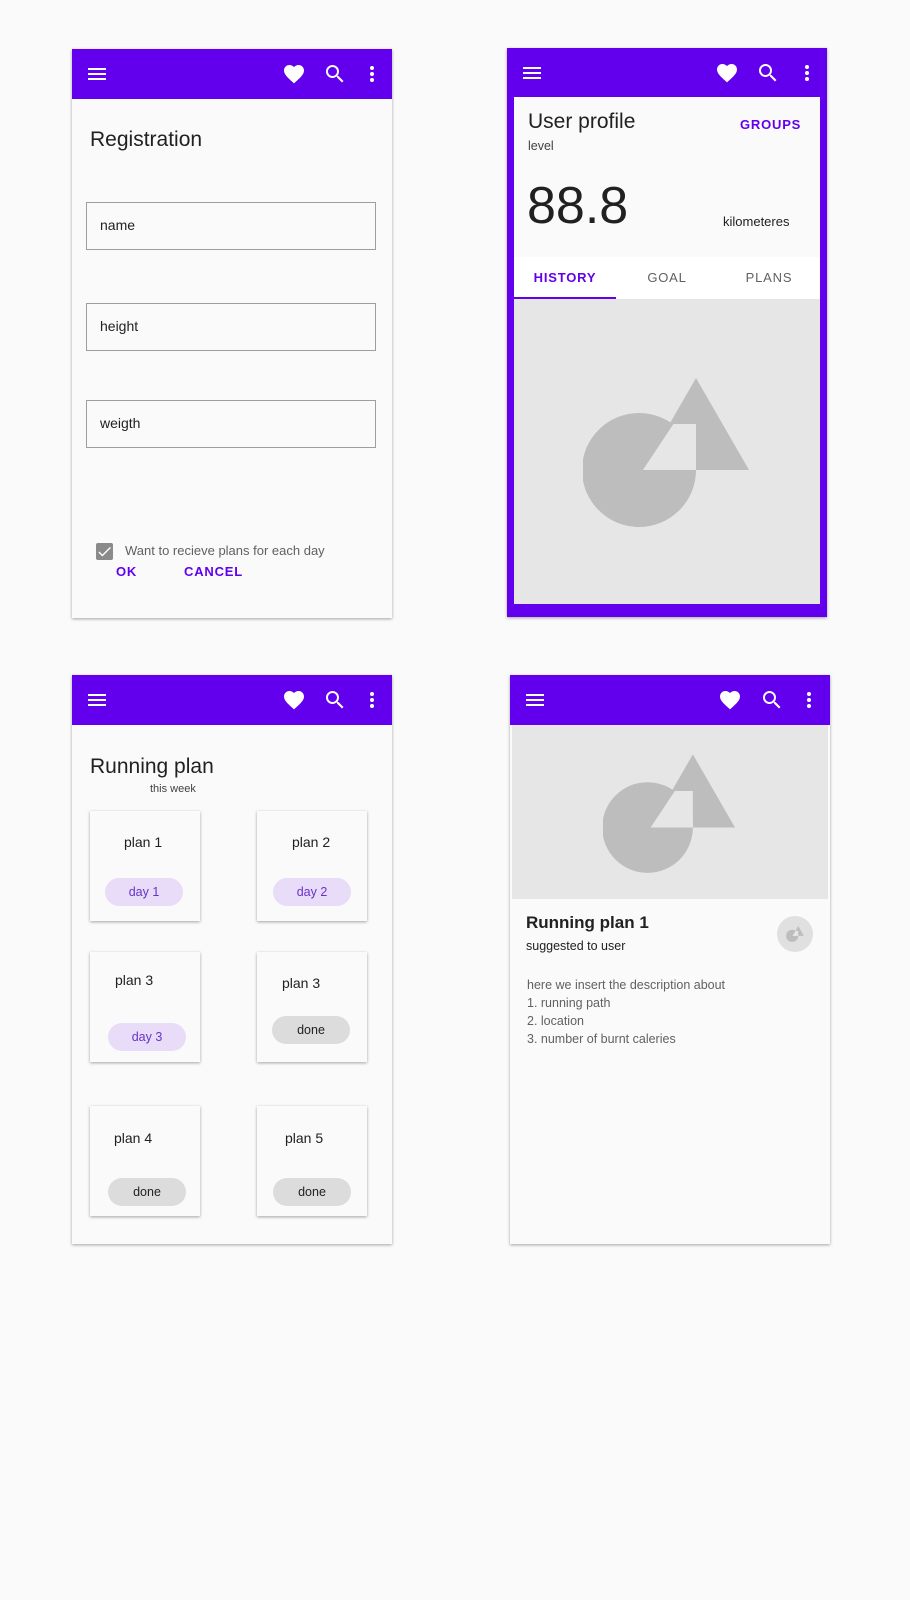 The width and height of the screenshot is (910, 1600). I want to click on status-chip: day 2, so click(312, 892).